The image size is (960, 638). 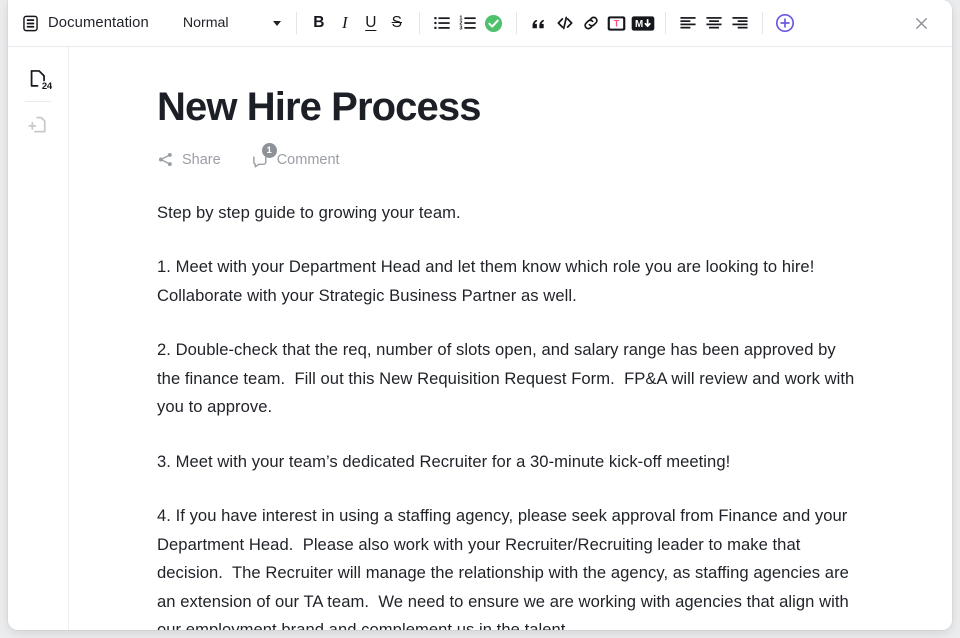 What do you see at coordinates (319, 107) in the screenshot?
I see `page-title: New Hire Process` at bounding box center [319, 107].